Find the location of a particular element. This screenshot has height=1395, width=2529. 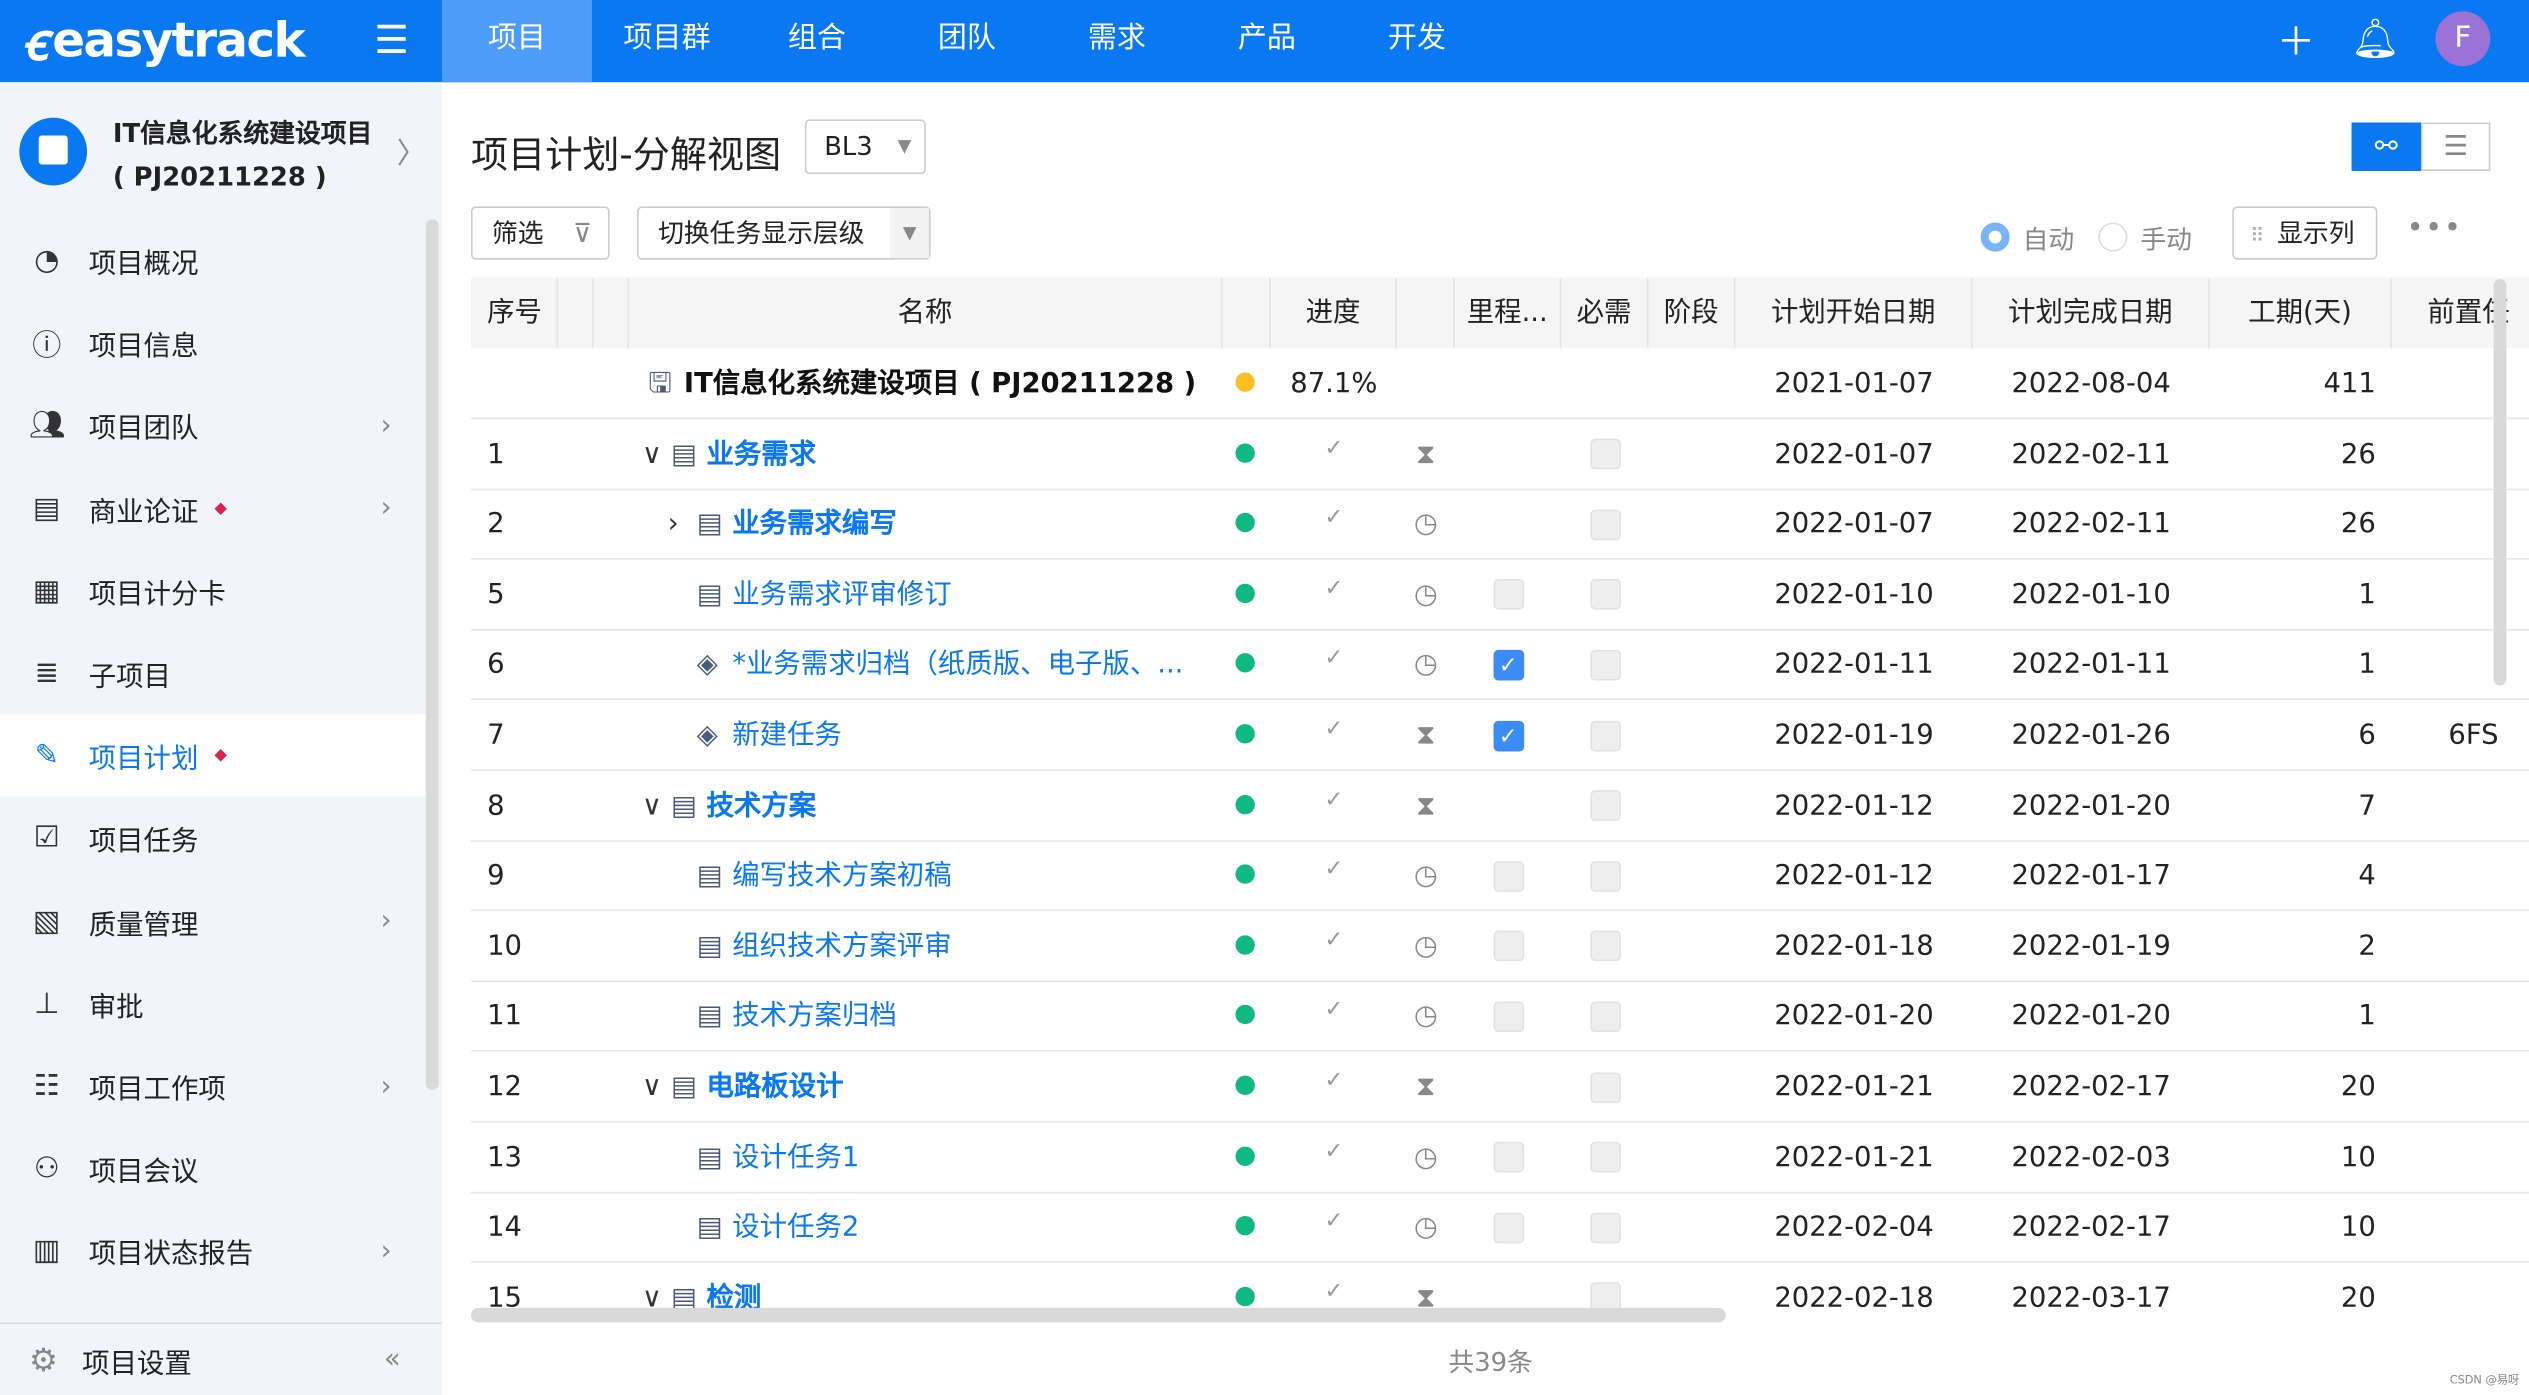

task-name: 技术方案 is located at coordinates (761, 805).